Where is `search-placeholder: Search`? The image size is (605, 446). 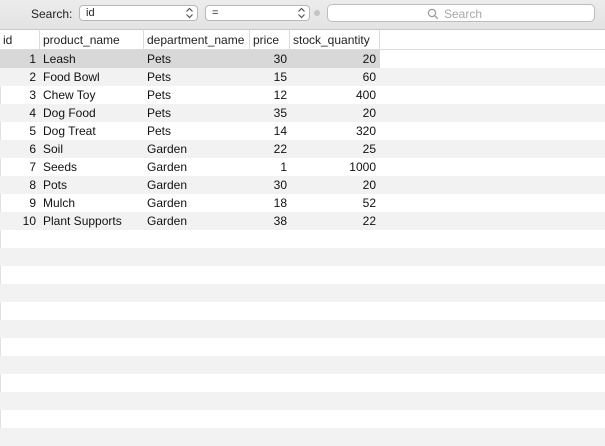 search-placeholder: Search is located at coordinates (463, 14).